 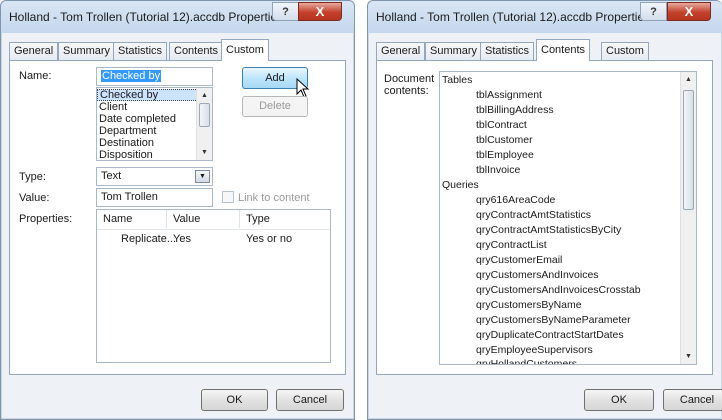 I want to click on name-field: Checked by, so click(x=154, y=76).